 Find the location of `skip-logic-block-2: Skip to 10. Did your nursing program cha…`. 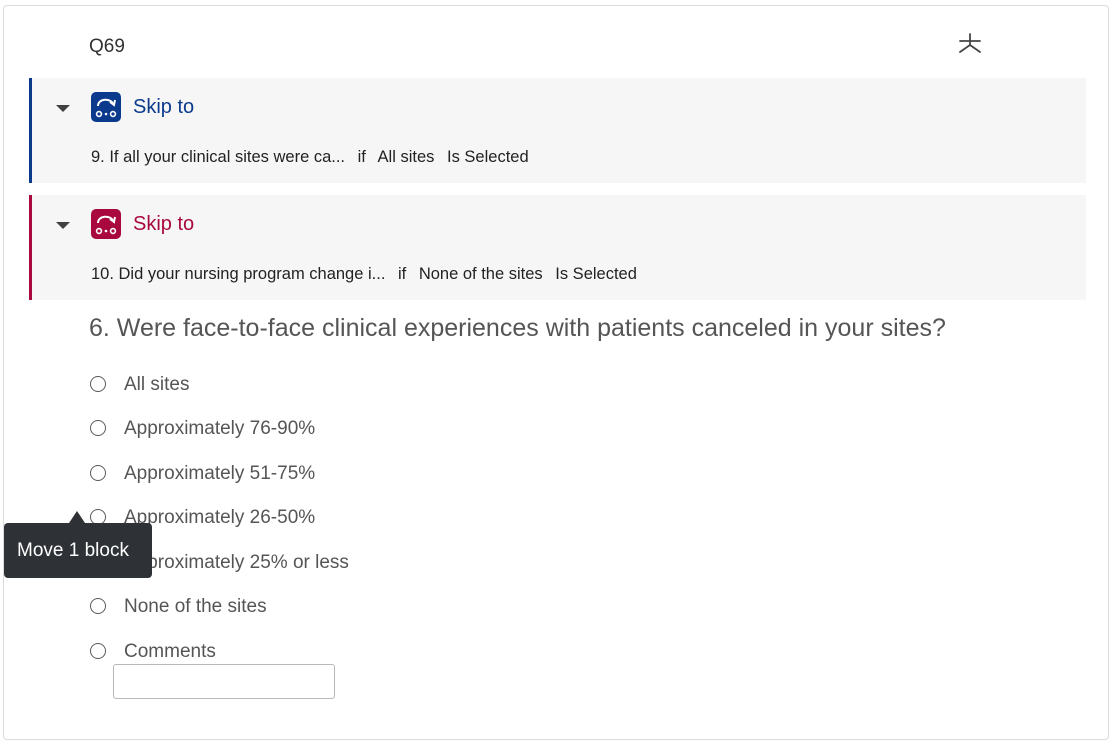

skip-logic-block-2: Skip to 10. Did your nursing program cha… is located at coordinates (557, 247).